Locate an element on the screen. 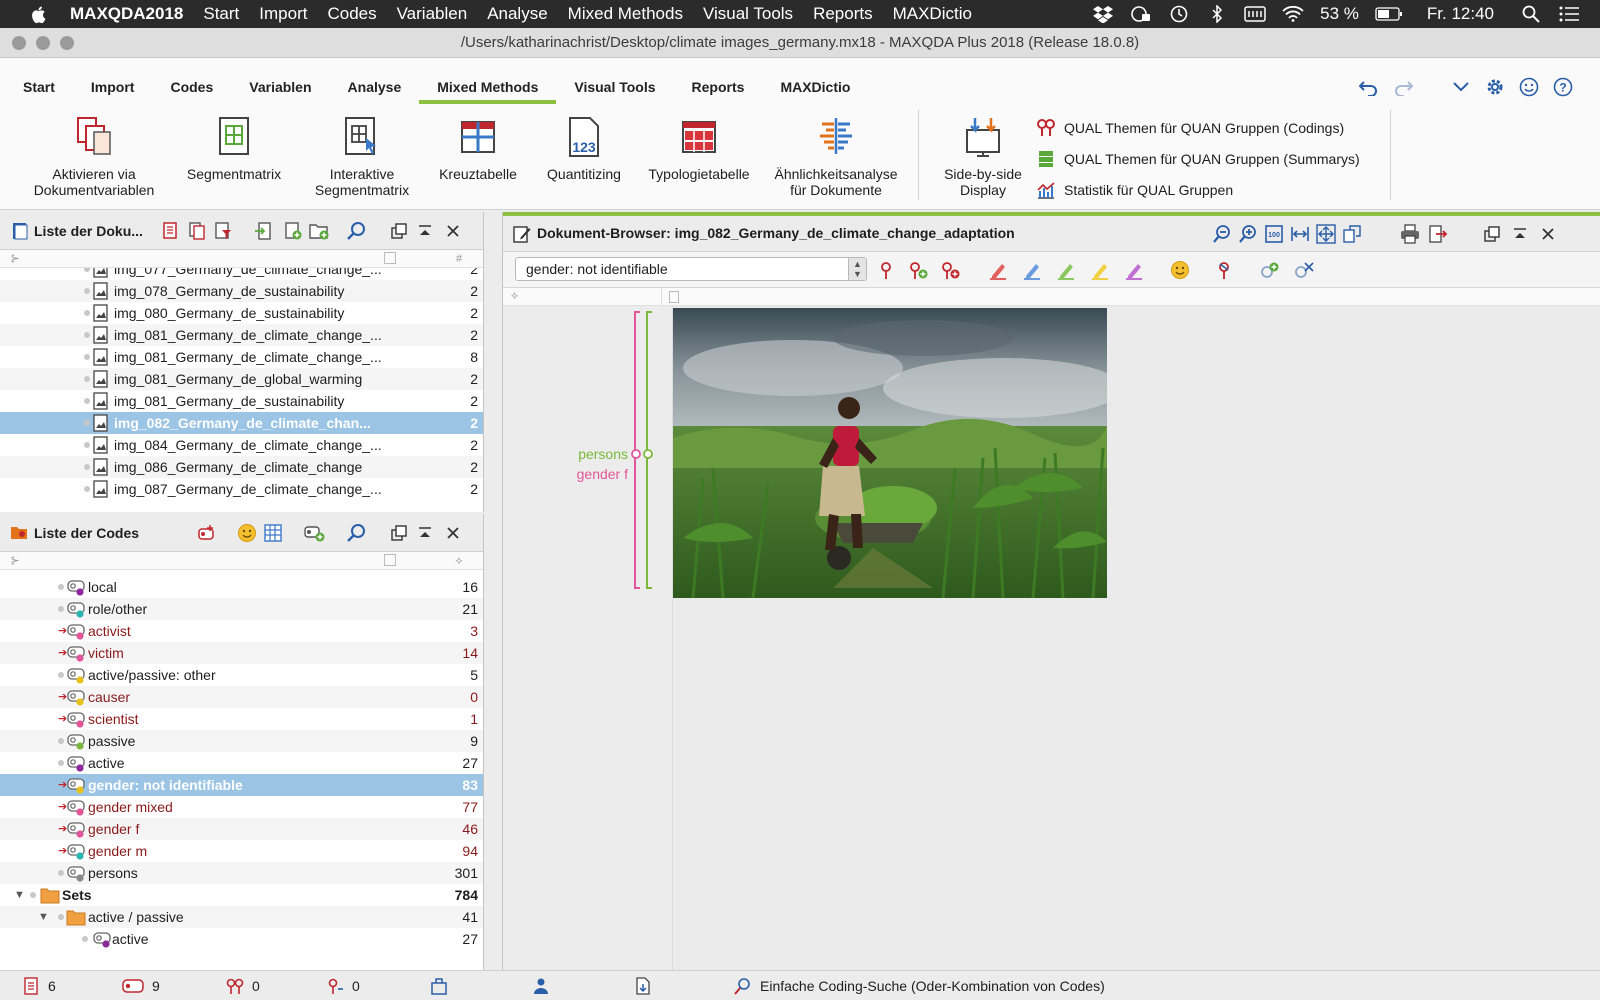  code-with-new-code-icon is located at coordinates (918, 270).